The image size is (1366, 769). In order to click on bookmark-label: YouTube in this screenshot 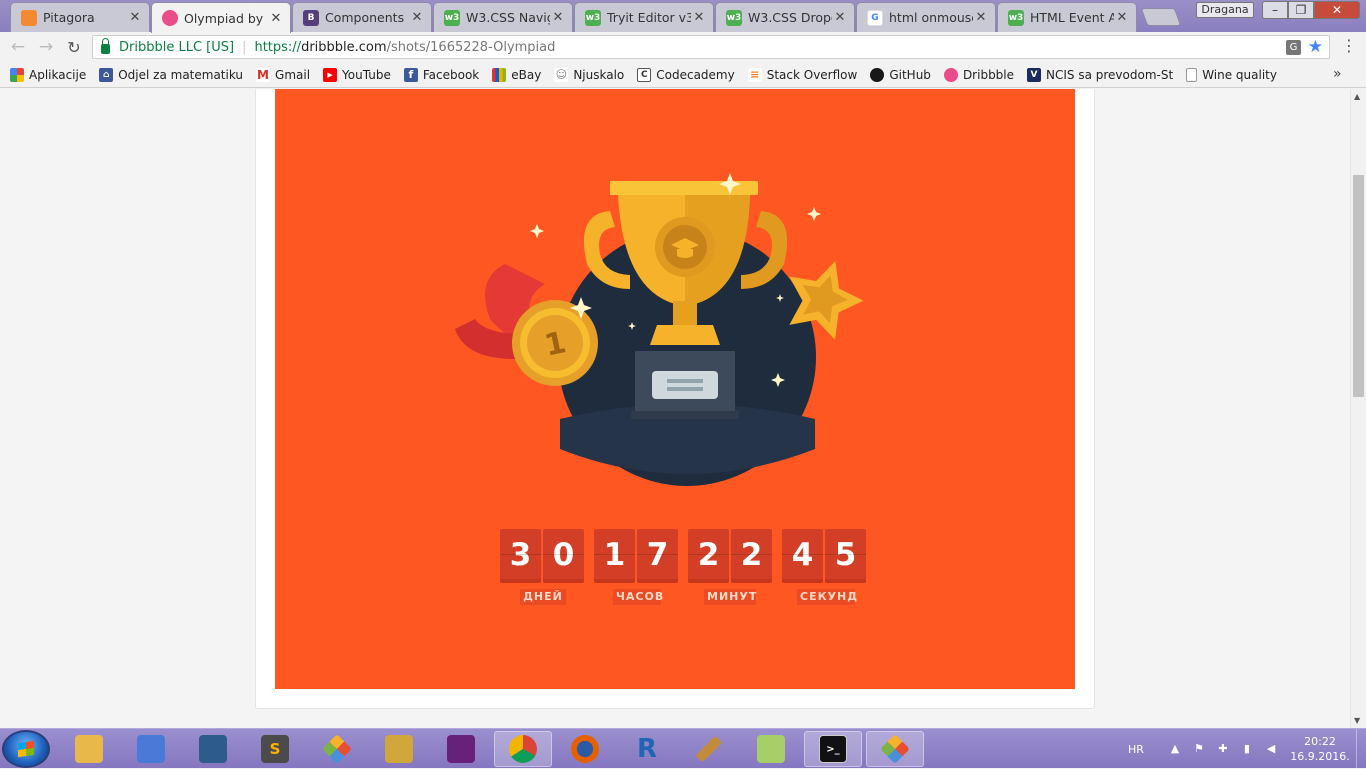, I will do `click(366, 74)`.